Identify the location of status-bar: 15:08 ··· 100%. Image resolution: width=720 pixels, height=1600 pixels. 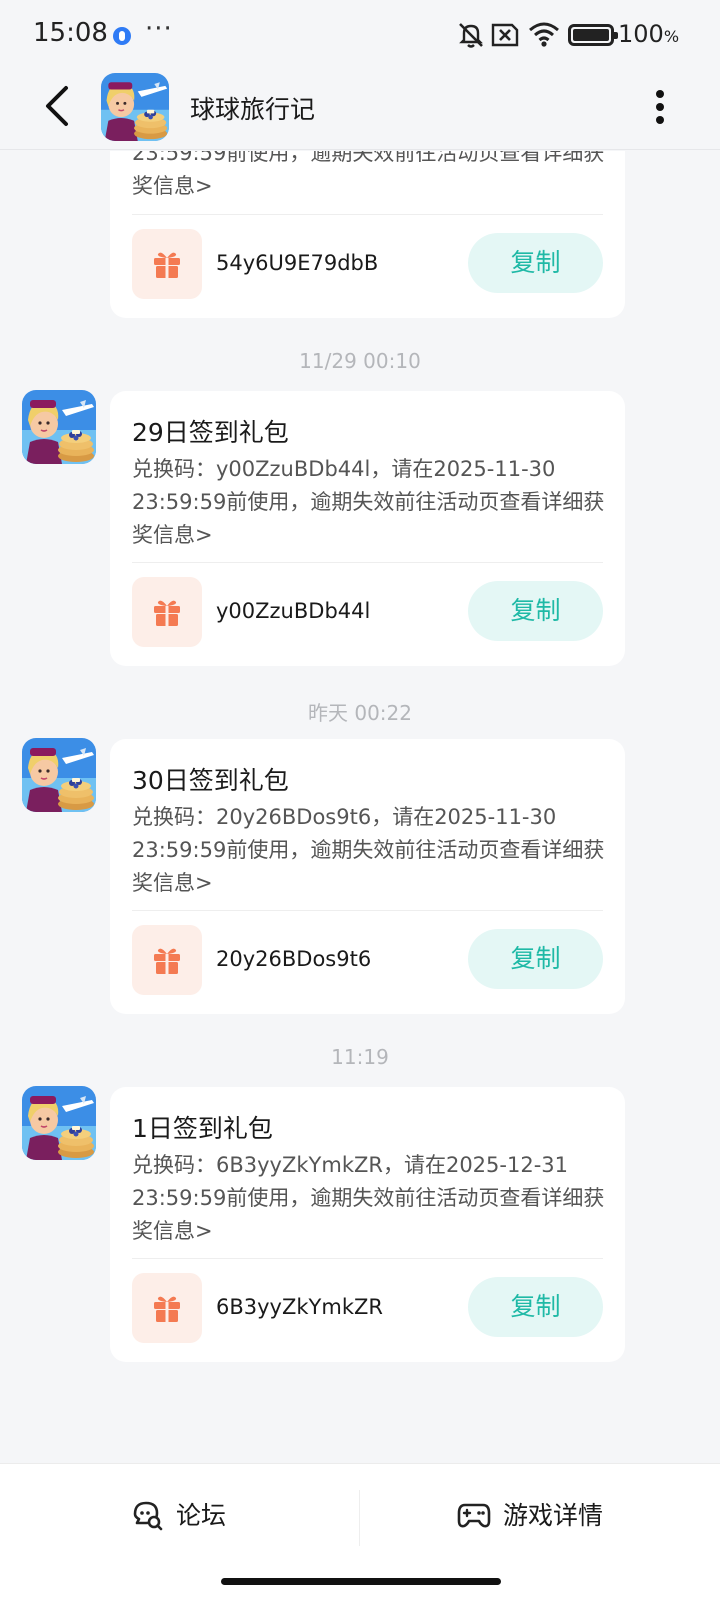
(360, 35).